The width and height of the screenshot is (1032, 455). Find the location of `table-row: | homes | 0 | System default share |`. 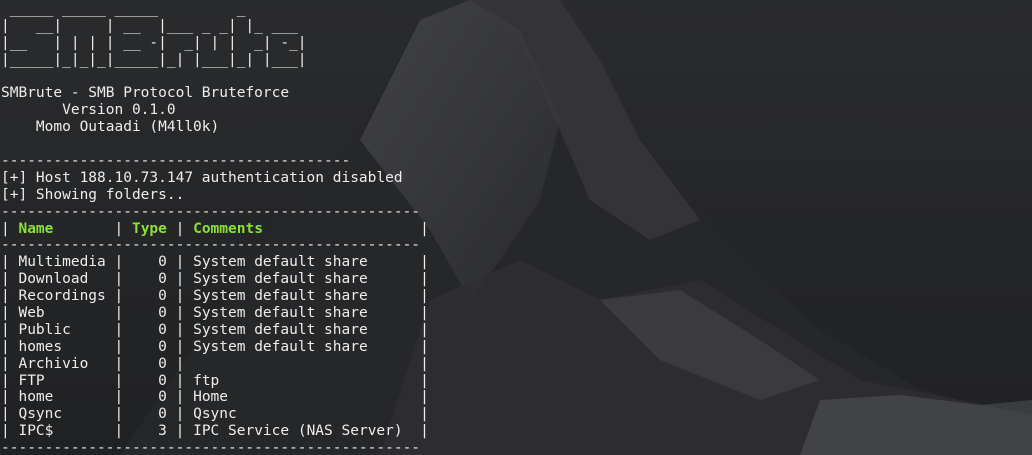

table-row: | homes | 0 | System default share | is located at coordinates (215, 347).